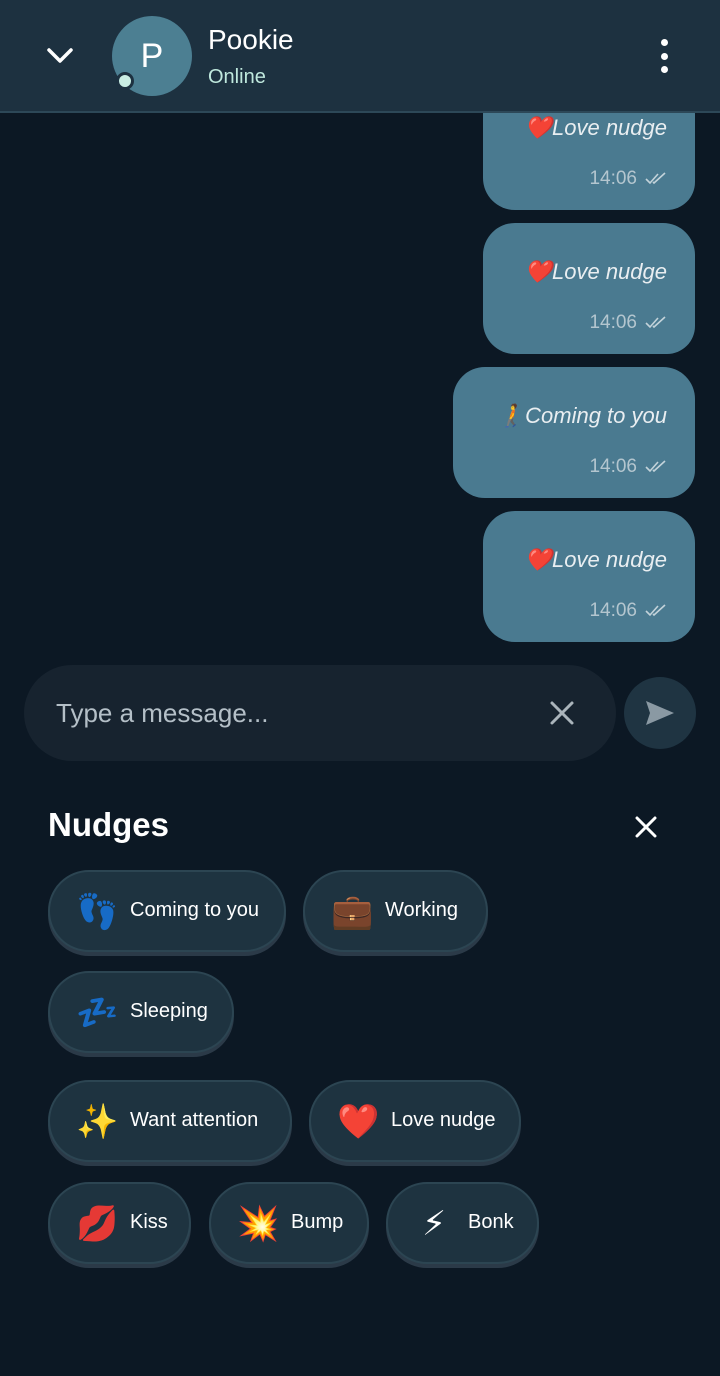 The height and width of the screenshot is (1376, 720). I want to click on footprints-icon: 👣, so click(97, 912).